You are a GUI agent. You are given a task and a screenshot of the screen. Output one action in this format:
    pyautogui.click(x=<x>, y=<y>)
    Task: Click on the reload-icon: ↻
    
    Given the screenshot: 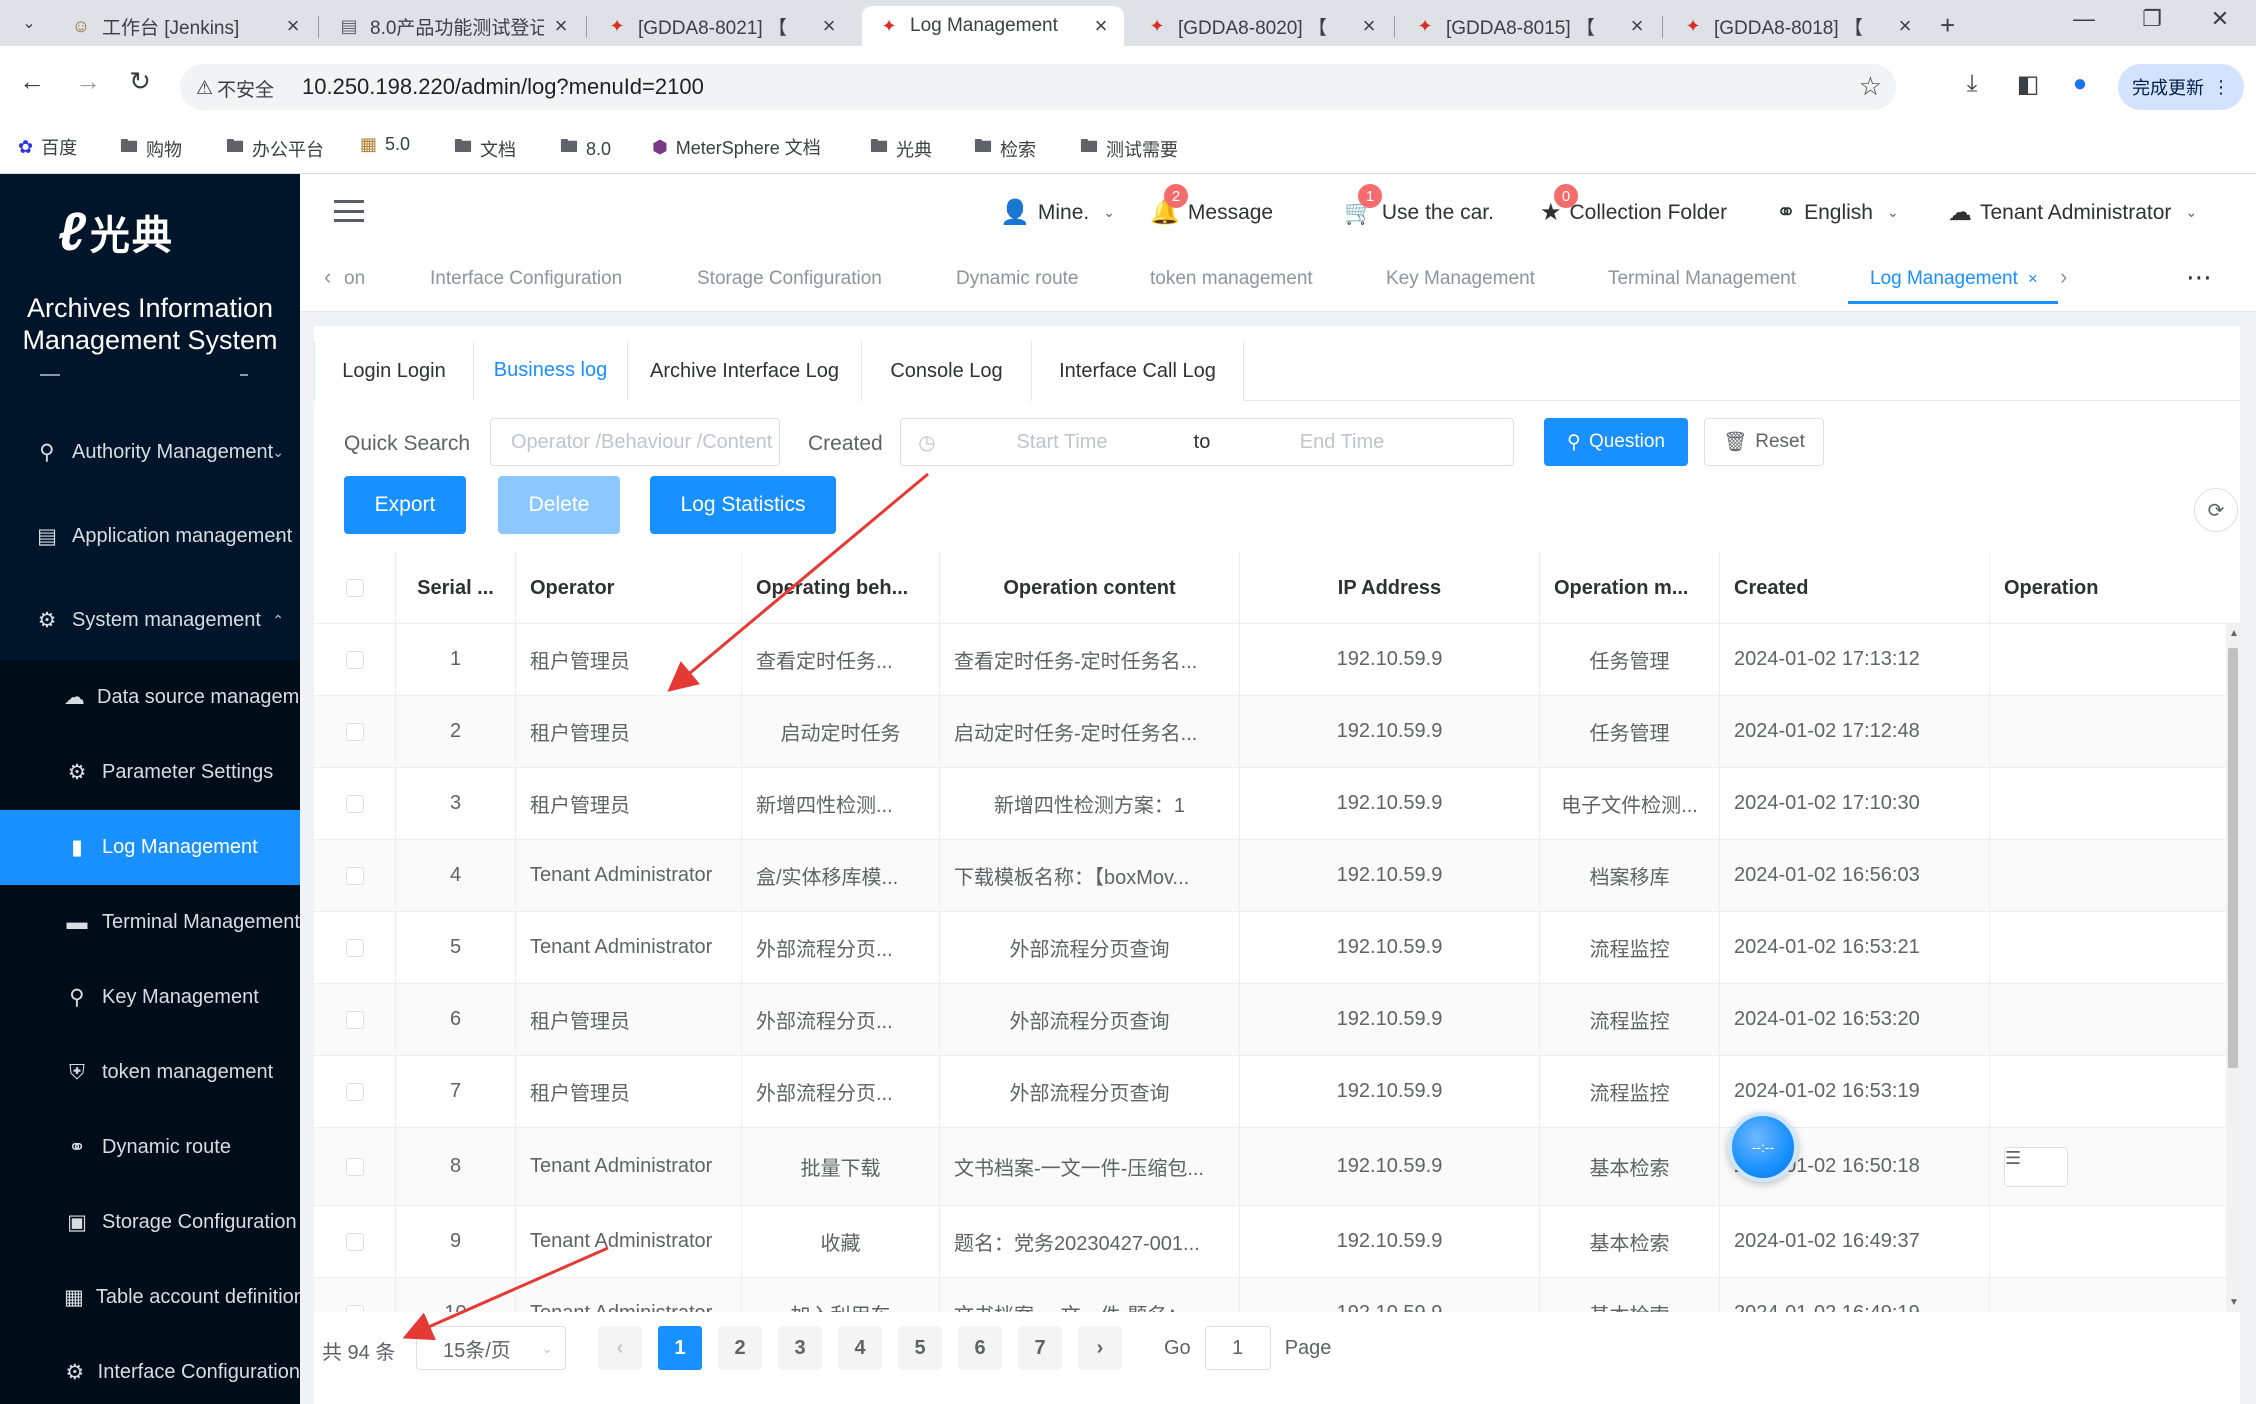 What is the action you would take?
    pyautogui.click(x=140, y=81)
    